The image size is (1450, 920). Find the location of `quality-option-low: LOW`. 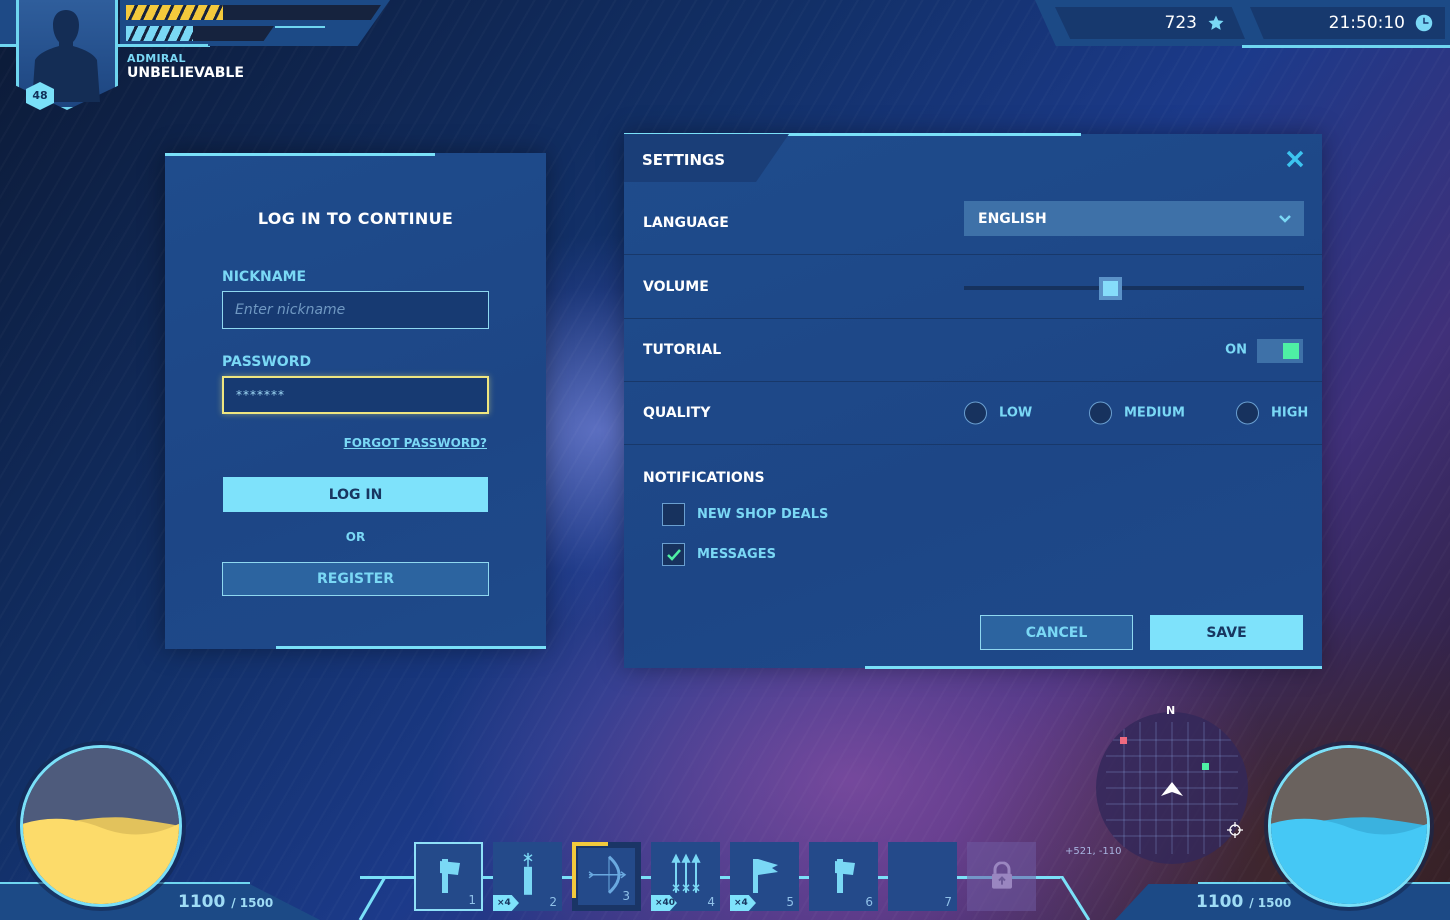

quality-option-low: LOW is located at coordinates (998, 413).